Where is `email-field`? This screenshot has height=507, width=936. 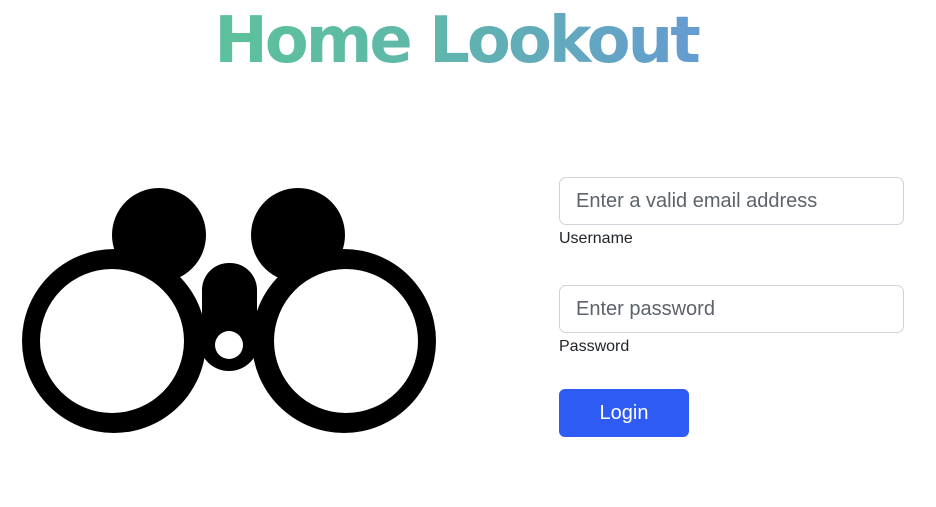 email-field is located at coordinates (731, 201).